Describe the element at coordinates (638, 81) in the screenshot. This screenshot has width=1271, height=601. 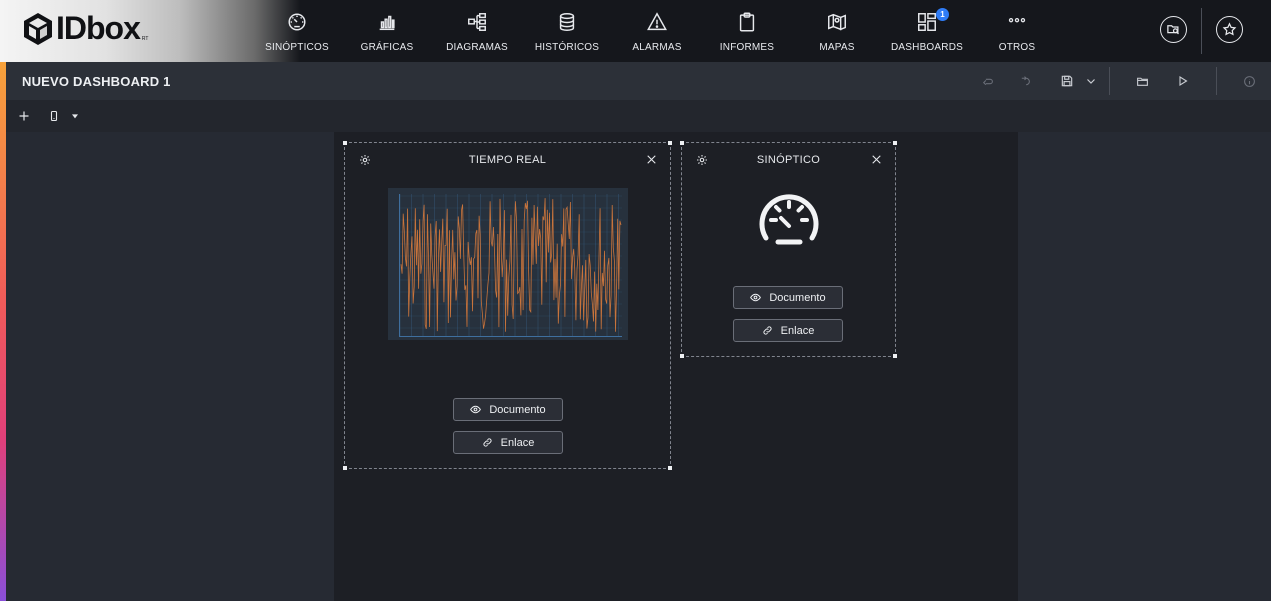
I see `dashboard-header-bar: NUEVO DASHBOARD 1` at that location.